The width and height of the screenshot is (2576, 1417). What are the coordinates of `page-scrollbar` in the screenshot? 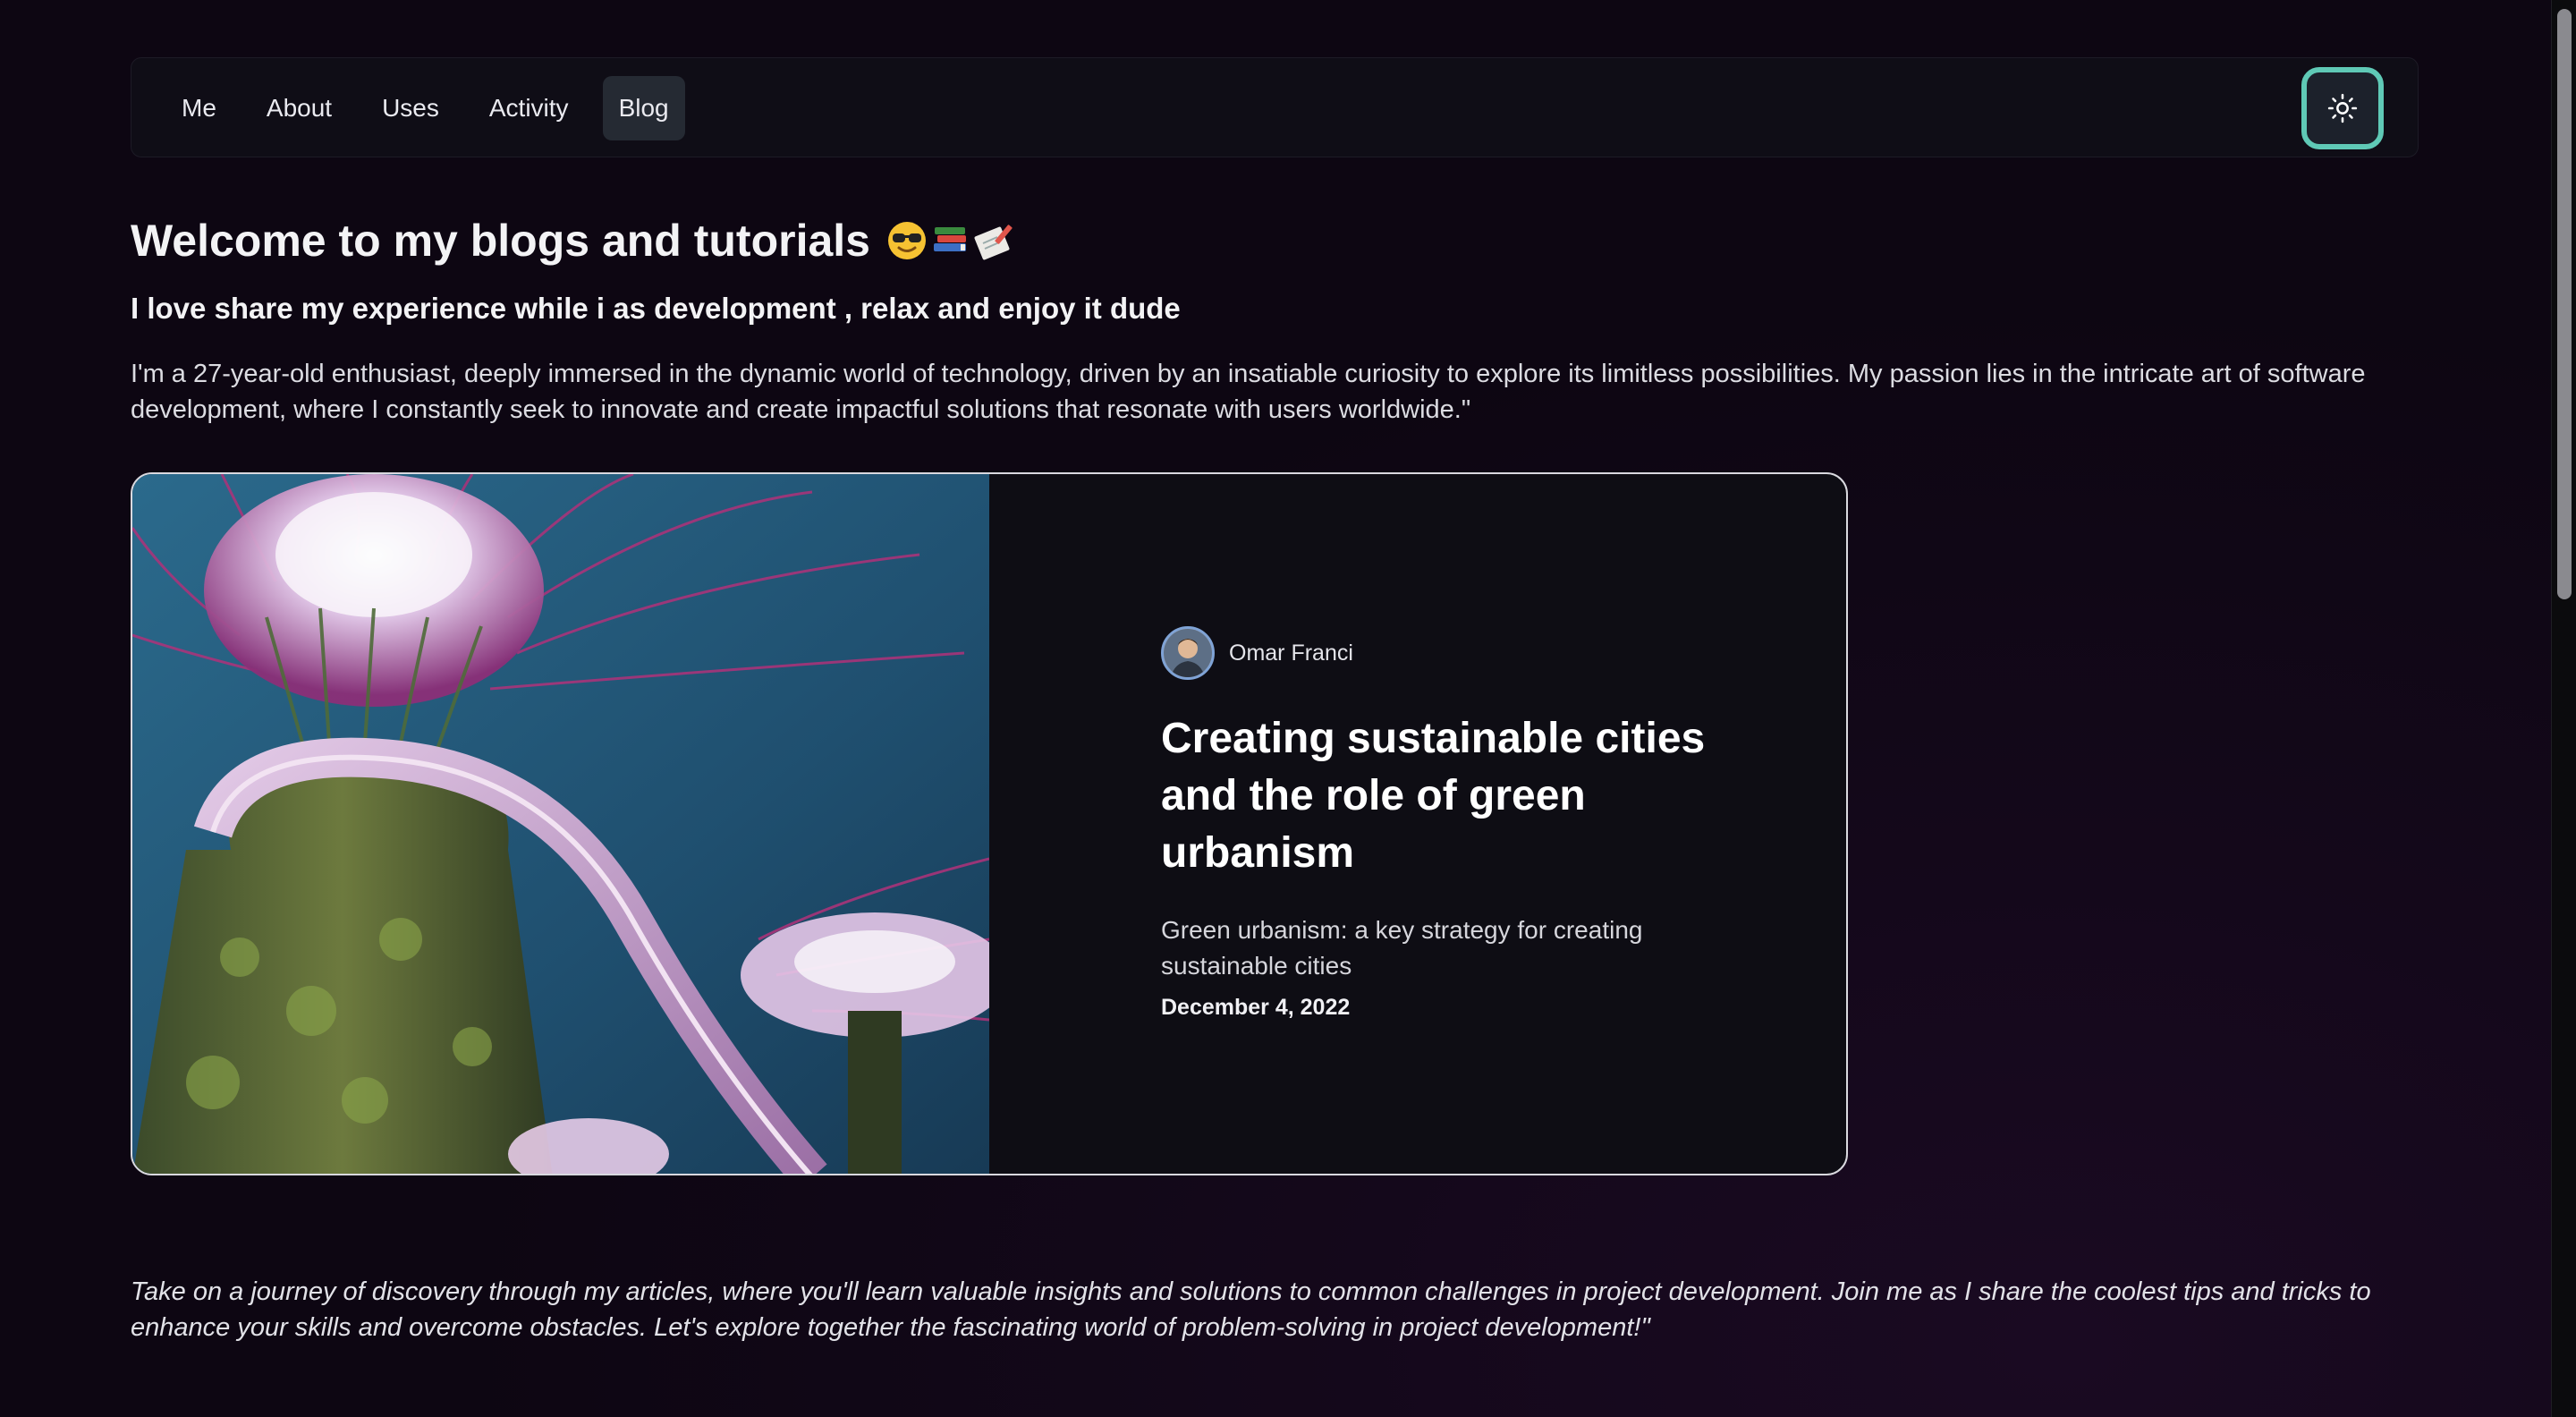 It's located at (2563, 708).